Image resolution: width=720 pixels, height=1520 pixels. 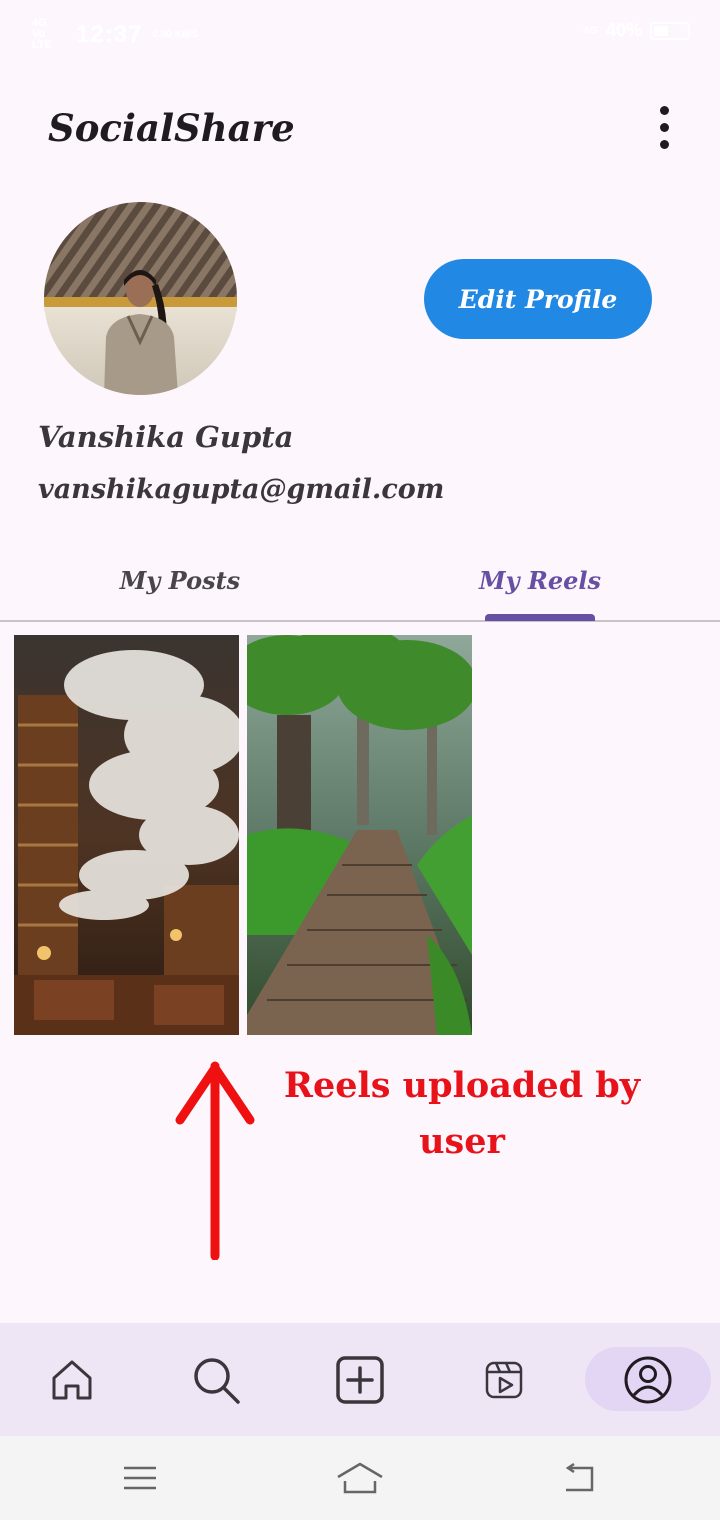 I want to click on system-menu-button, so click(x=140, y=1478).